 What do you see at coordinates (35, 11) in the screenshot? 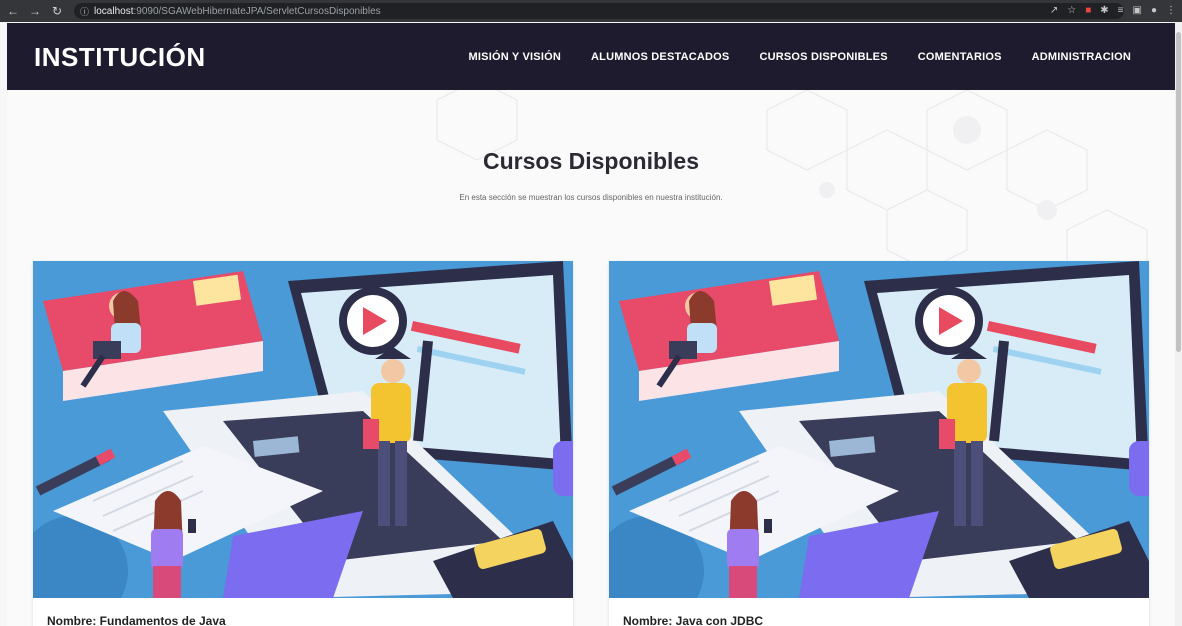
I see `forward-icon: →` at bounding box center [35, 11].